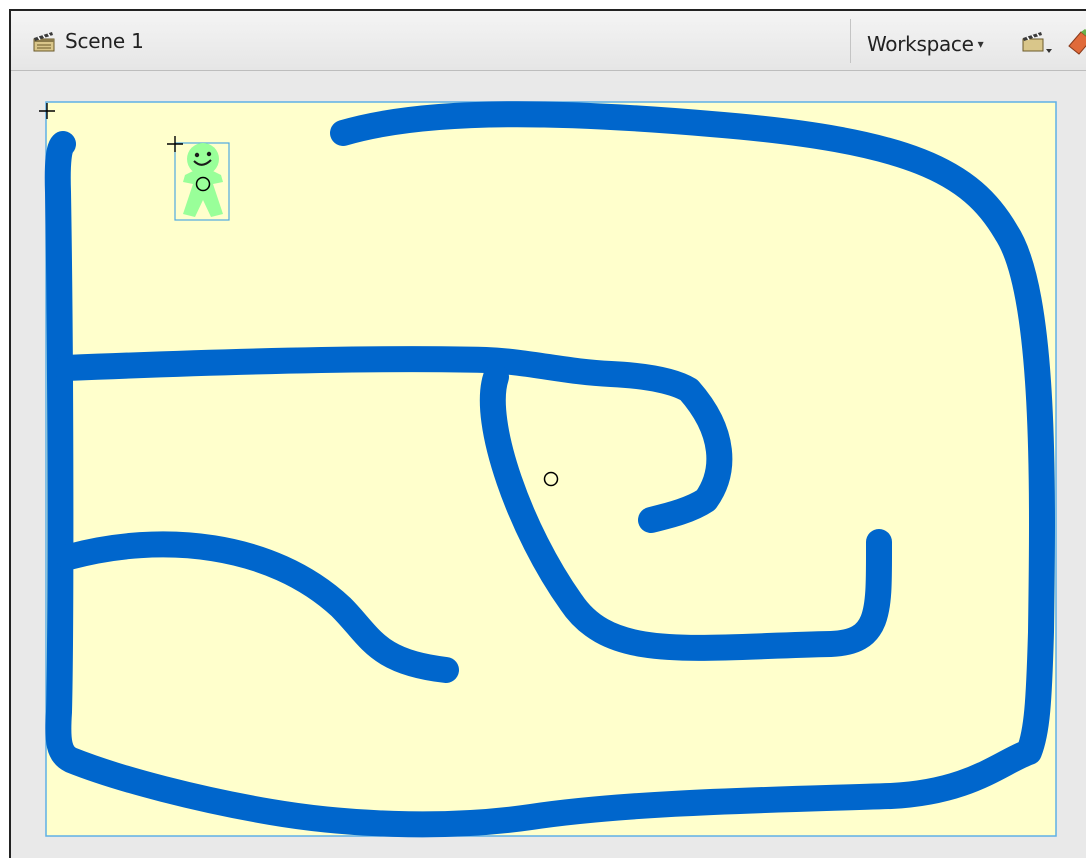  Describe the element at coordinates (209, 154) in the screenshot. I see `character-eye-right` at that location.